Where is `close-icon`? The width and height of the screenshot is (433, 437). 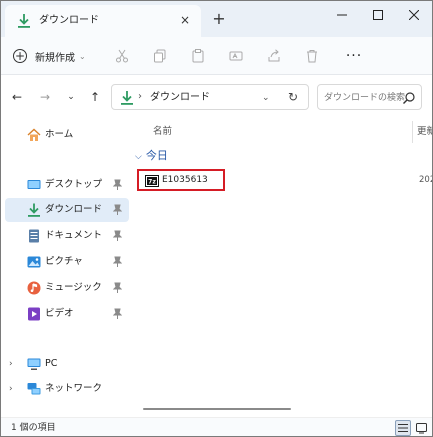
close-icon is located at coordinates (414, 15).